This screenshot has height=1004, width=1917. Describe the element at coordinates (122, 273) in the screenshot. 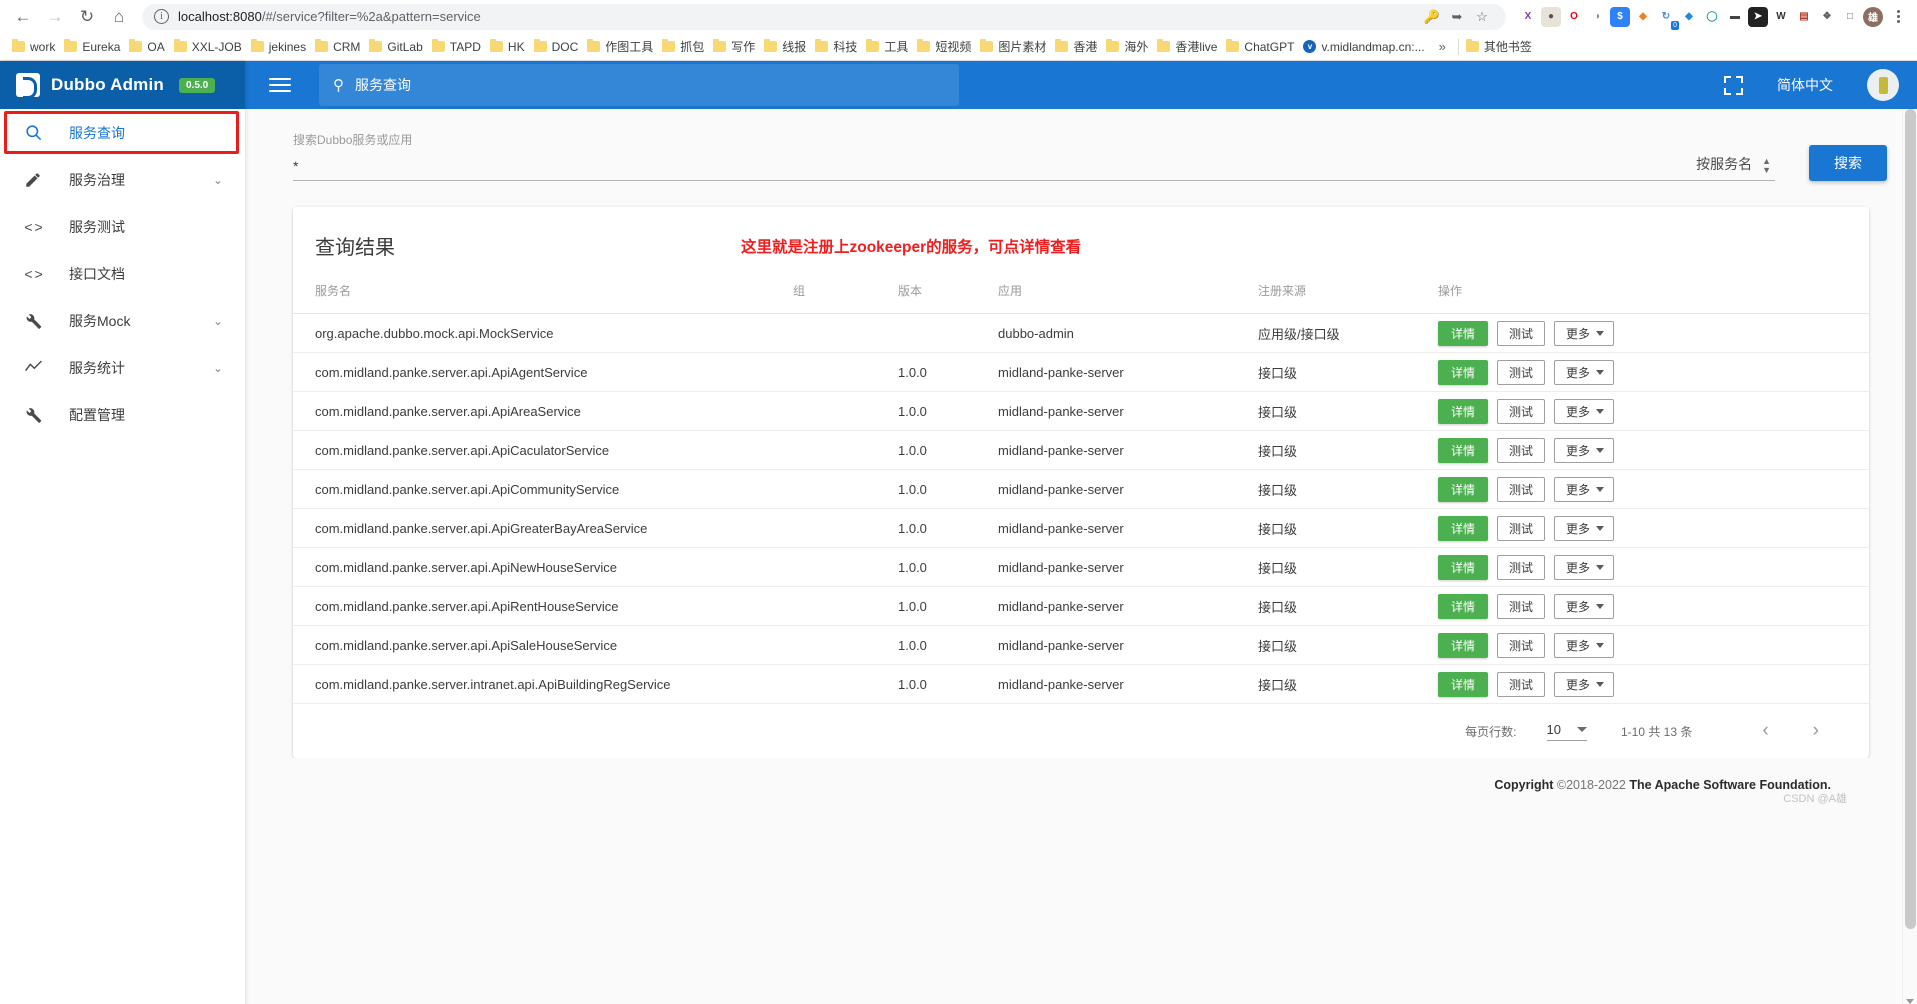

I see `sidebar-item-4: < > 接口文档` at that location.